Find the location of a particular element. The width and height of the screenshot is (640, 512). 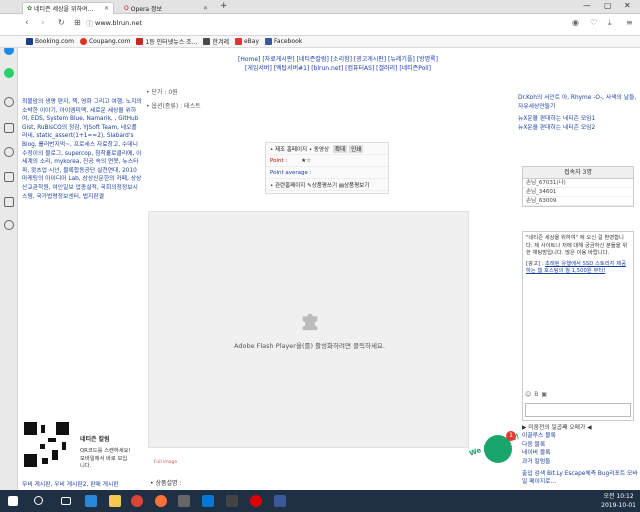

back-icon: ‹ is located at coordinates (27, 23).